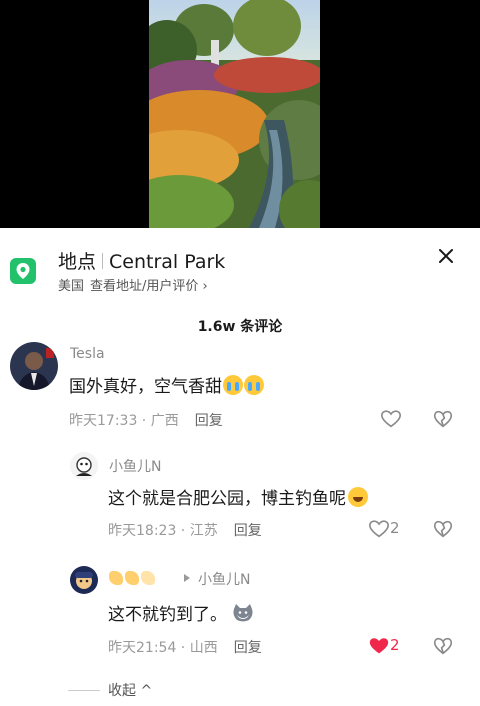  I want to click on comment-region: 广西, so click(164, 421).